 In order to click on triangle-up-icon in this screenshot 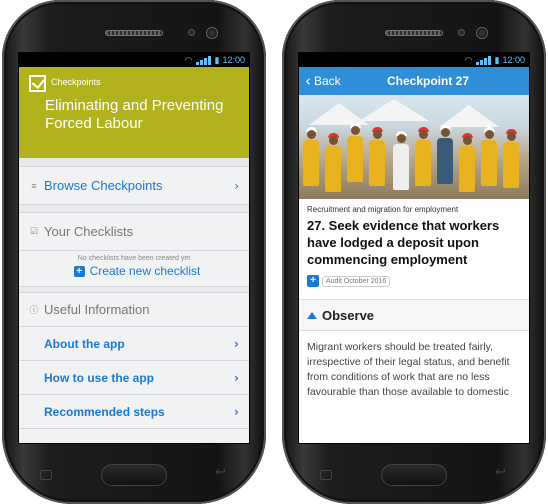, I will do `click(312, 315)`.